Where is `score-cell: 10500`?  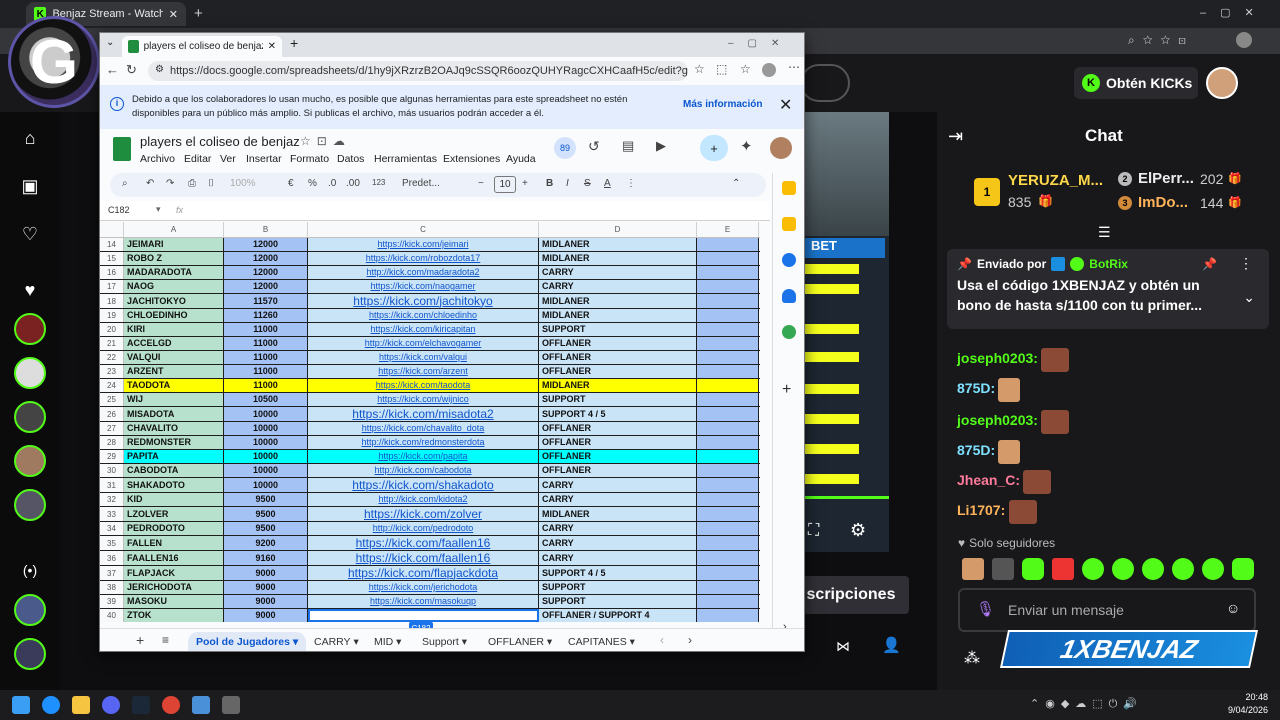 score-cell: 10500 is located at coordinates (266, 399).